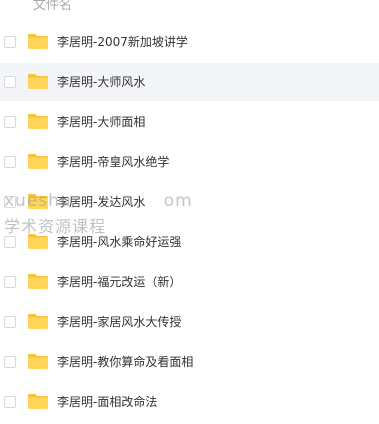 Image resolution: width=379 pixels, height=424 pixels. I want to click on file-row: 李居明-福元改运（新）, so click(189, 282).